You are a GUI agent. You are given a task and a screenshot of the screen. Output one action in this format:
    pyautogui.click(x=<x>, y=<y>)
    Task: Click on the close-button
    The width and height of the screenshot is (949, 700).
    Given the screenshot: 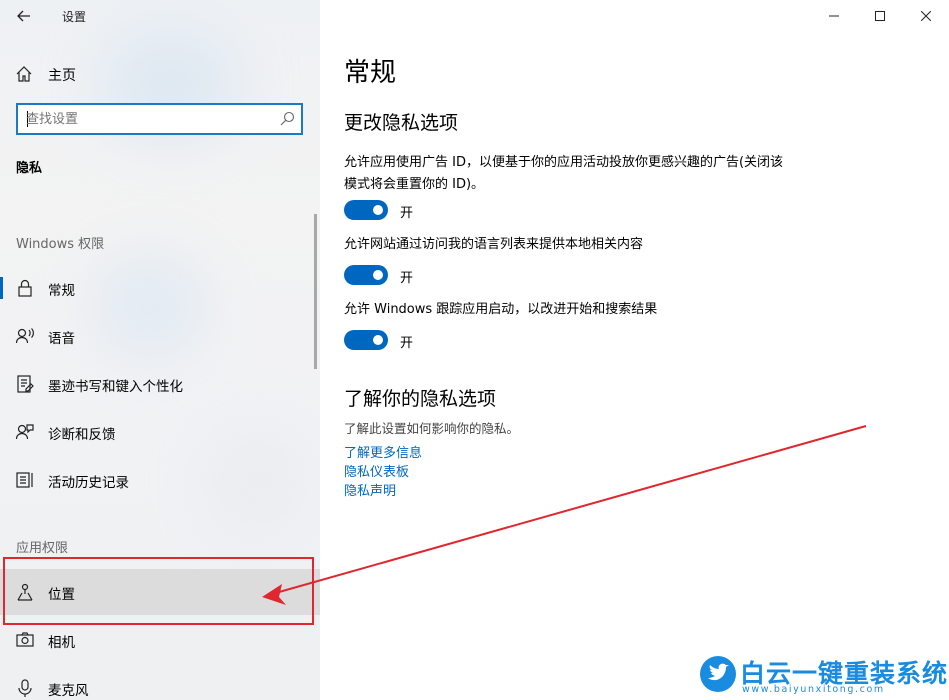 What is the action you would take?
    pyautogui.click(x=926, y=16)
    